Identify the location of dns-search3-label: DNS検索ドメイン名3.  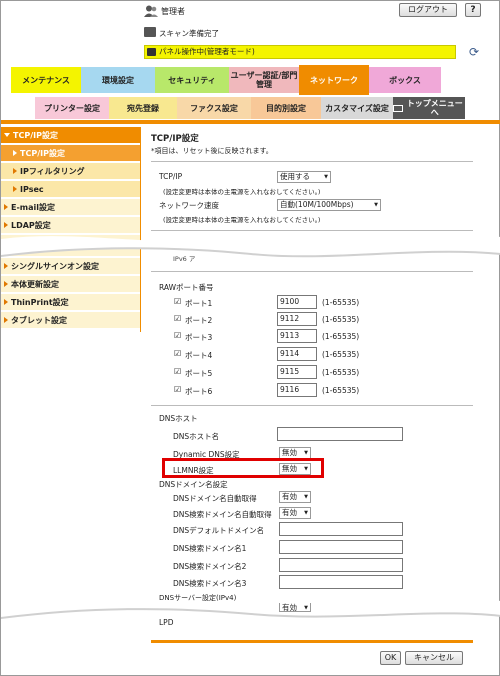
(210, 583).